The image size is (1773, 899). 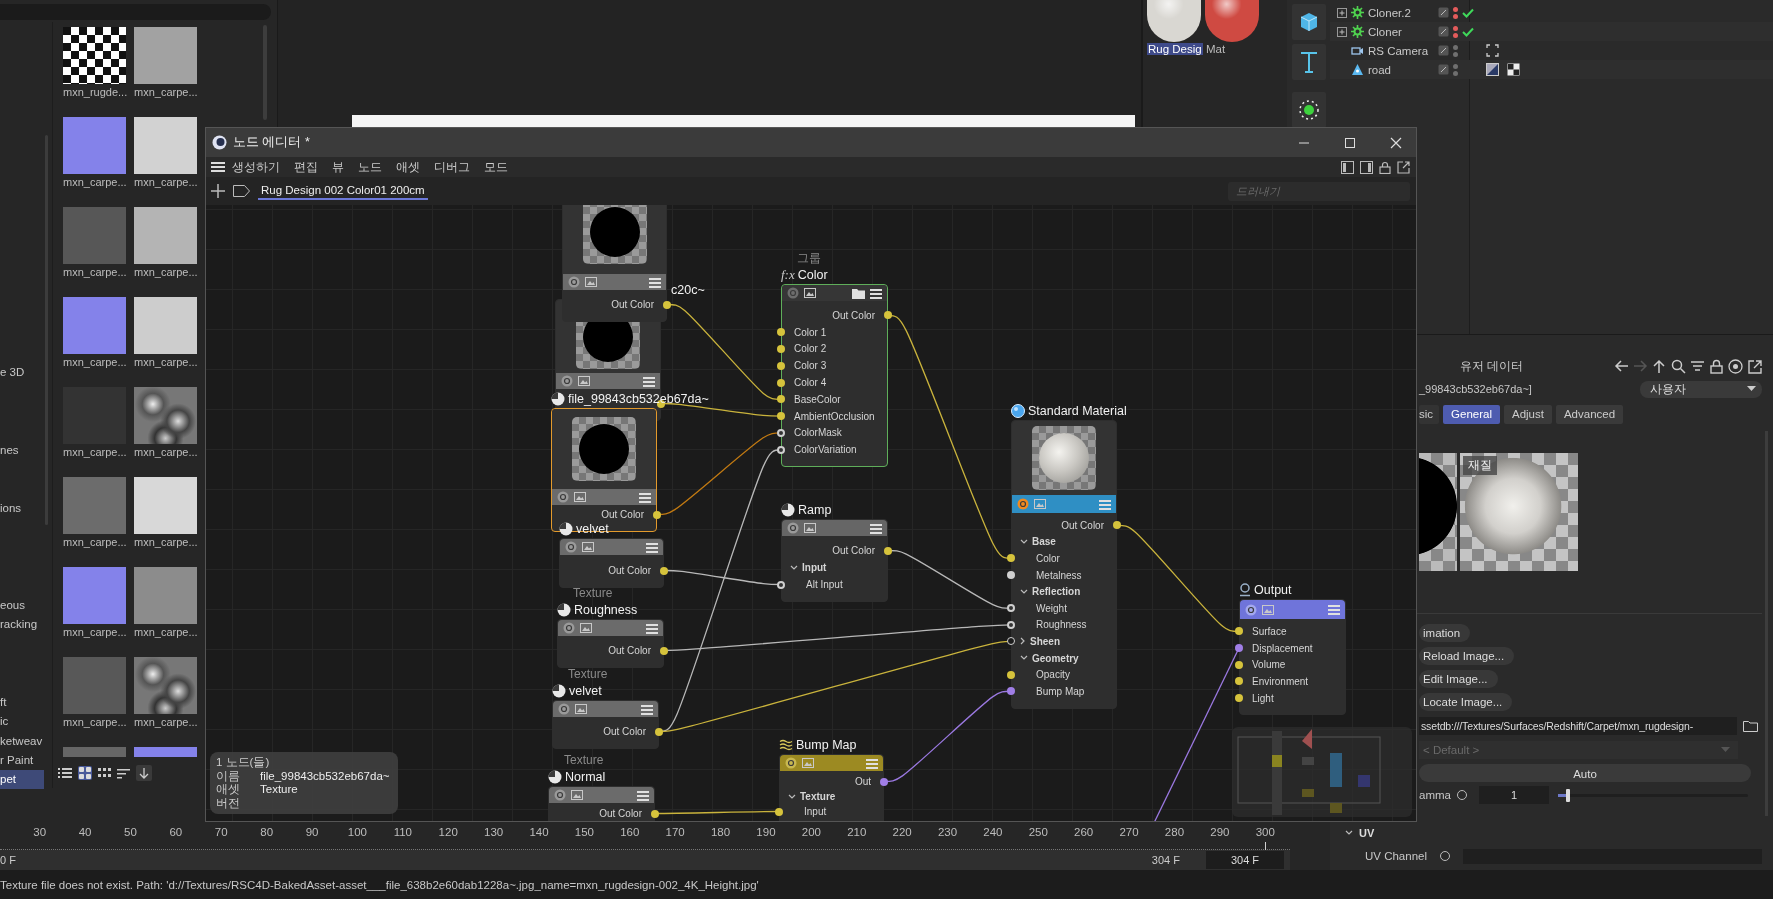 What do you see at coordinates (22, 605) in the screenshot?
I see `category-item: eous` at bounding box center [22, 605].